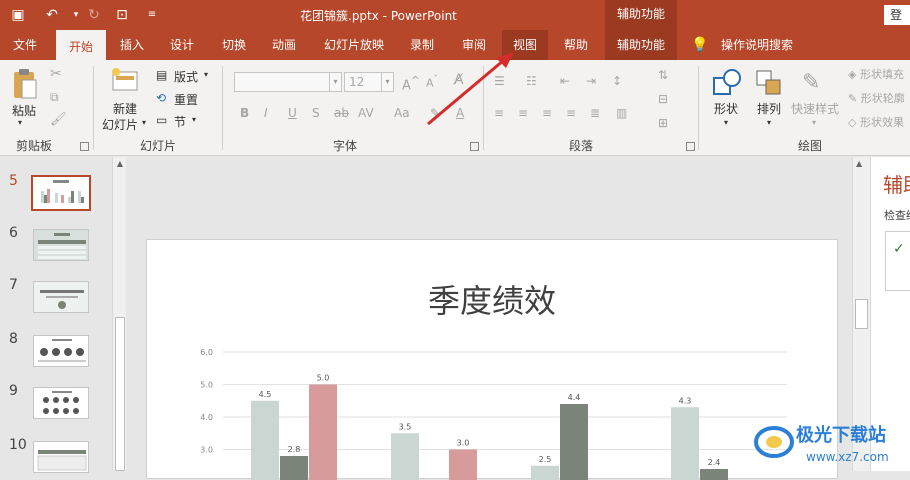 This screenshot has height=480, width=910. What do you see at coordinates (335, 82) in the screenshot?
I see `font-name-dropdown-icon: ▾` at bounding box center [335, 82].